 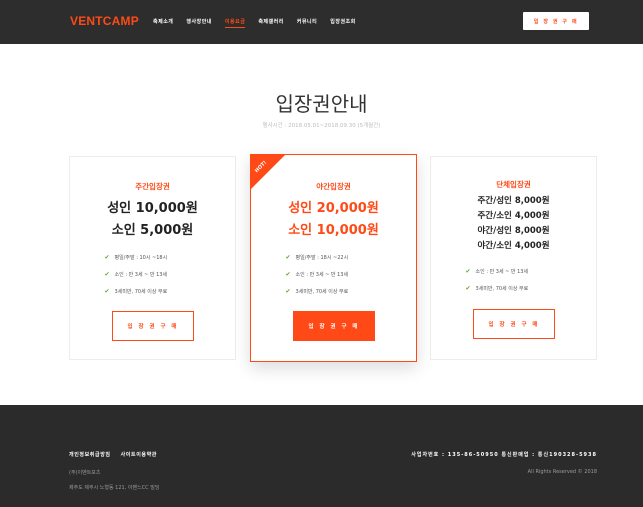 I want to click on nav-item-community: 커뮤니티, so click(x=307, y=23).